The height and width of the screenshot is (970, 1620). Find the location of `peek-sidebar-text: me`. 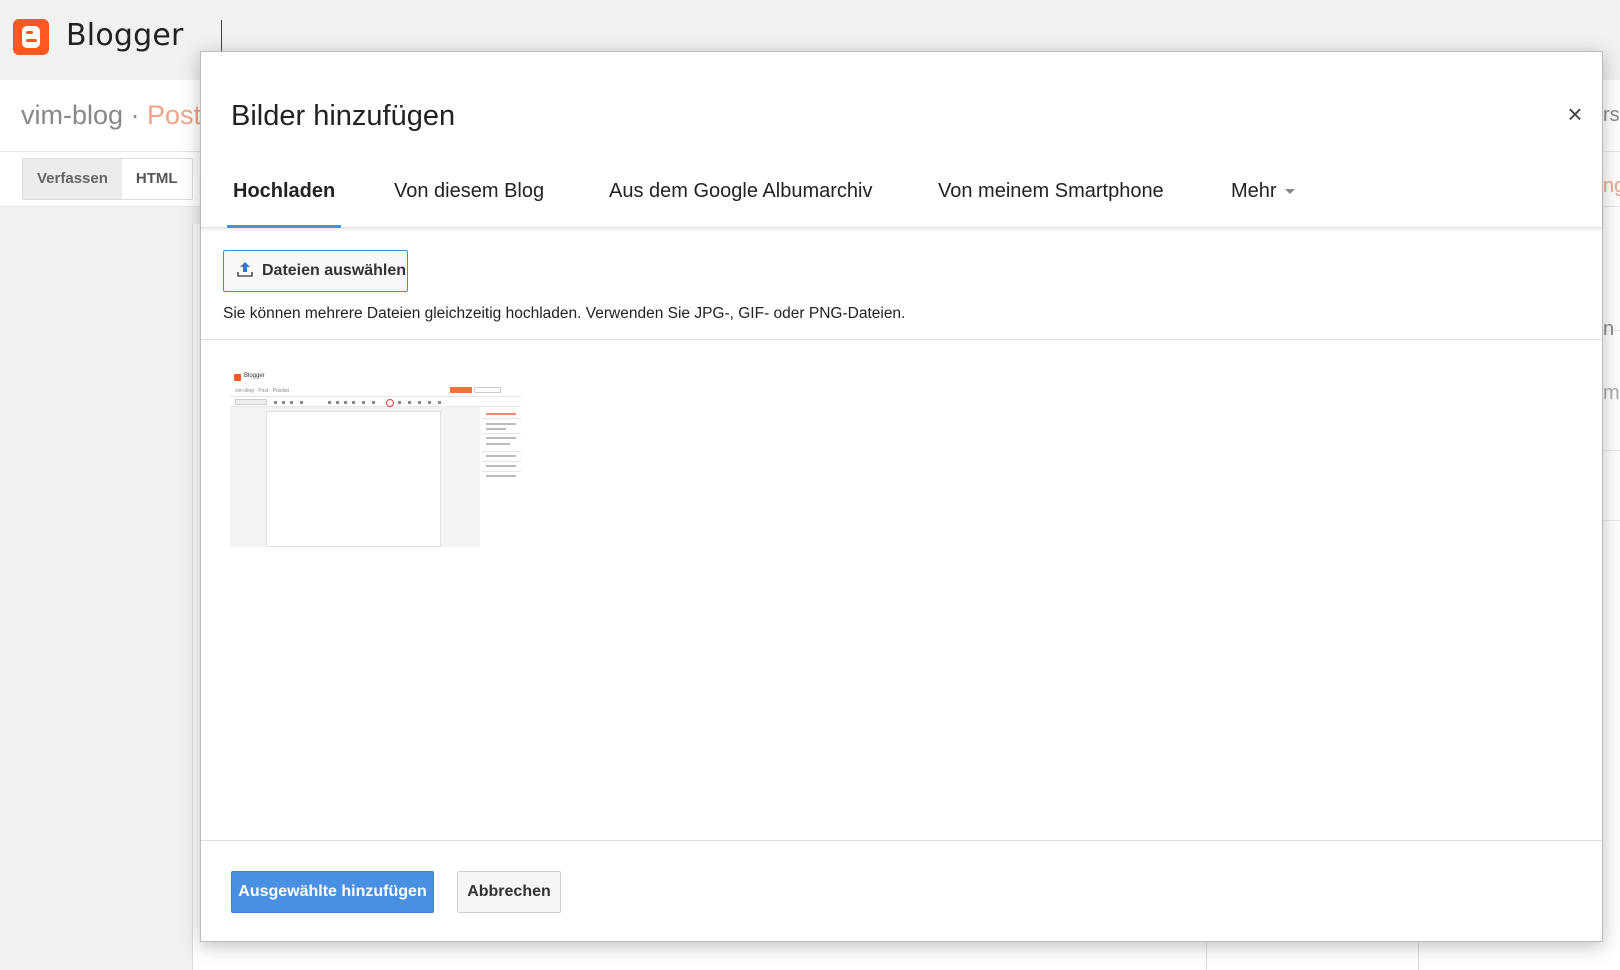

peek-sidebar-text: me is located at coordinates (1611, 393).